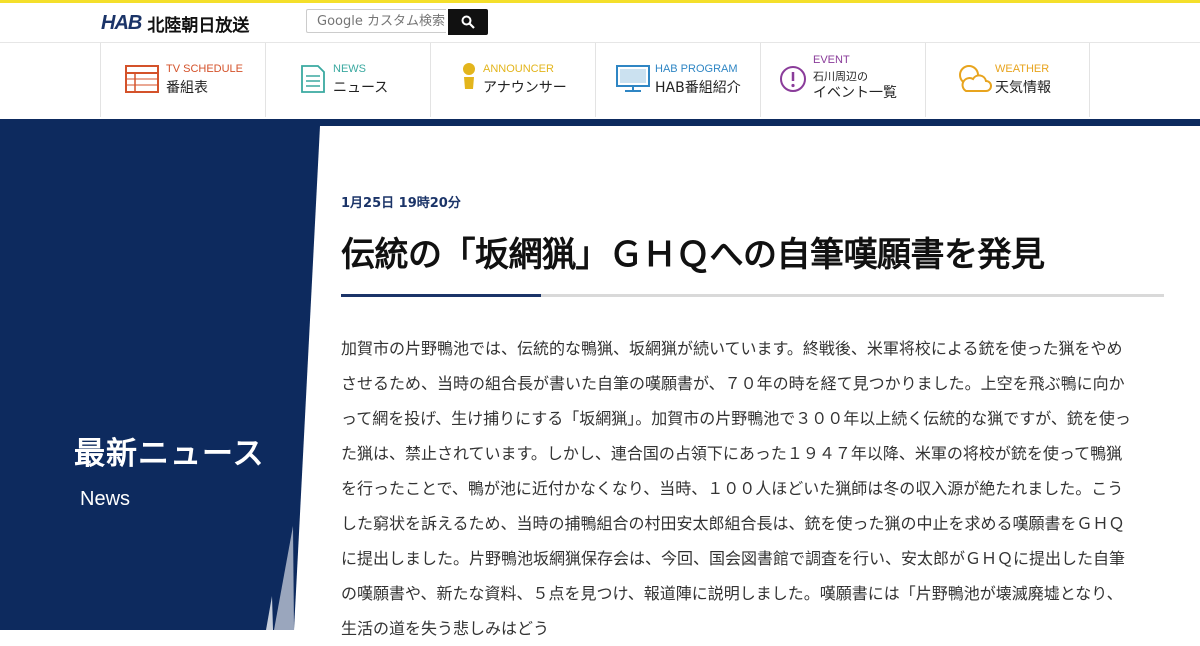 The image size is (1200, 646). I want to click on nav-label-en: EVENT, so click(831, 60).